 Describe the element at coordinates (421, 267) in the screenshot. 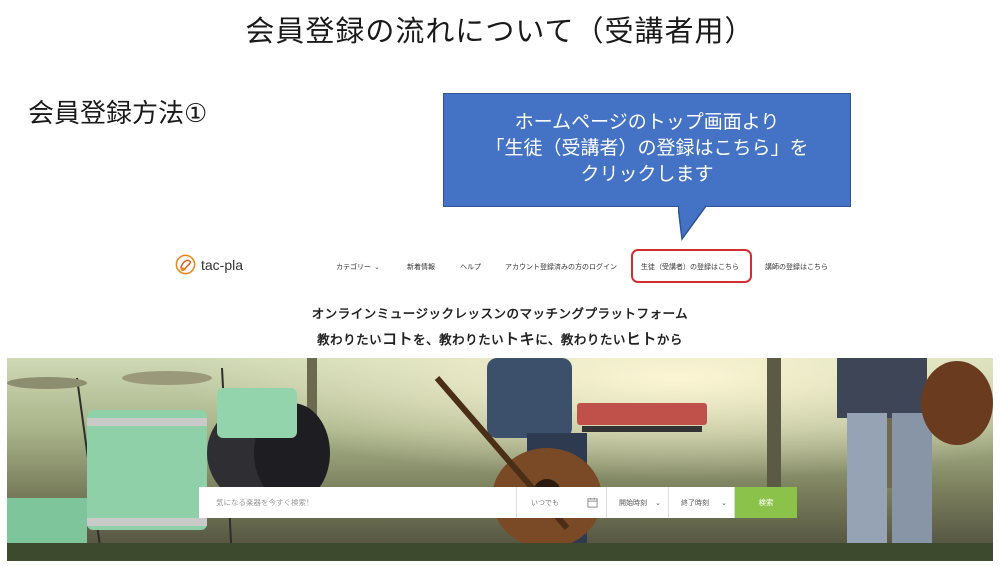

I see `nav-news: 新着情報` at that location.